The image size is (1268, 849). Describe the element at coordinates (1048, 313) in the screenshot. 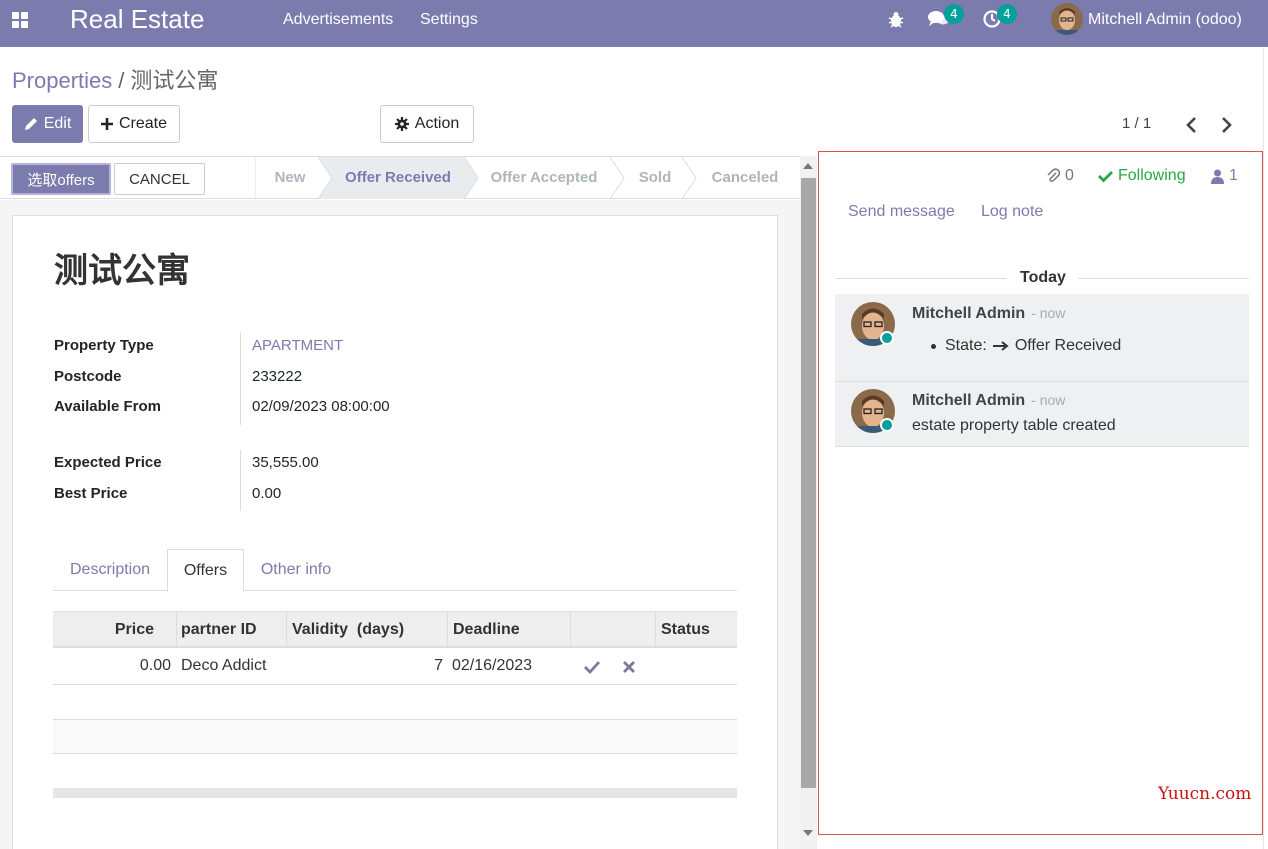

I see `message-time: - now` at that location.